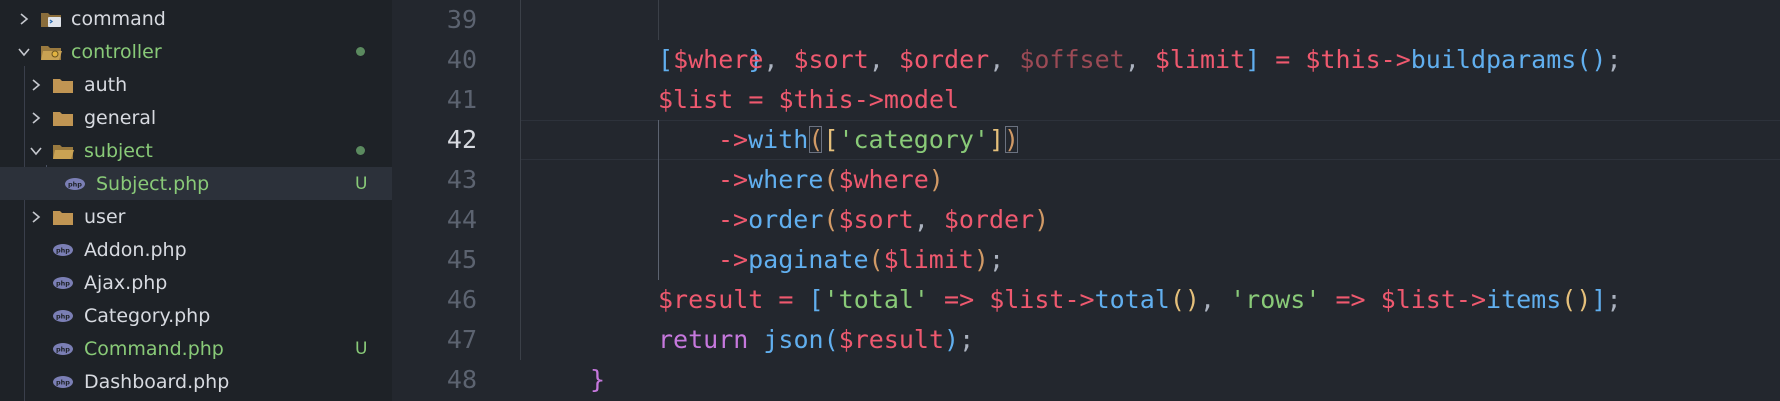 This screenshot has width=1780, height=401. What do you see at coordinates (658, 200) in the screenshot?
I see `indent-guide` at bounding box center [658, 200].